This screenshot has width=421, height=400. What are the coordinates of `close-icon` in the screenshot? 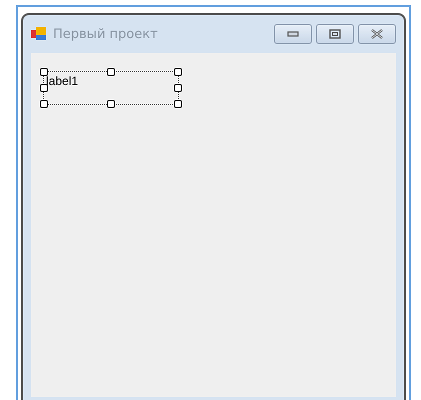 It's located at (377, 34).